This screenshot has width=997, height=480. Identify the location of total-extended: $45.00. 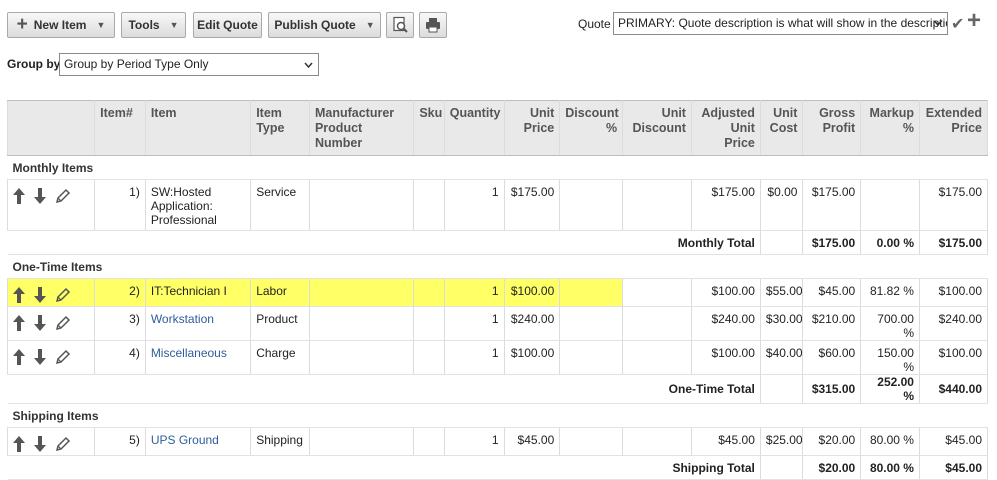
(953, 467).